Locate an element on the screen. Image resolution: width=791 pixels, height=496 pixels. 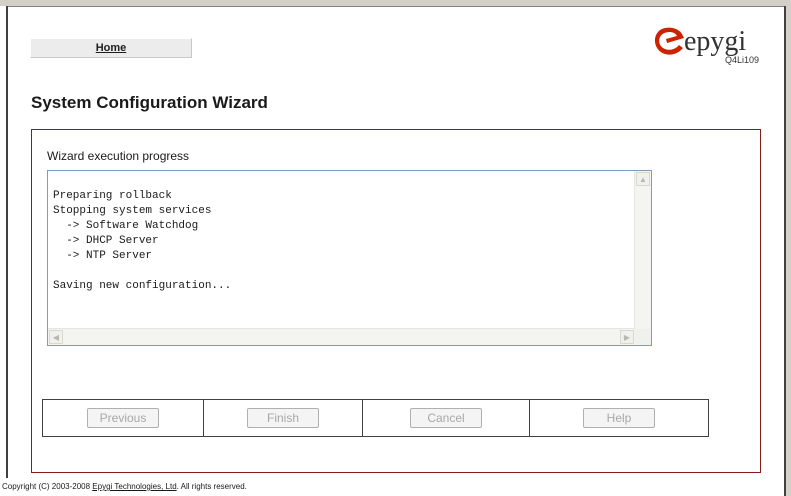
finish-button: Finish is located at coordinates (283, 418).